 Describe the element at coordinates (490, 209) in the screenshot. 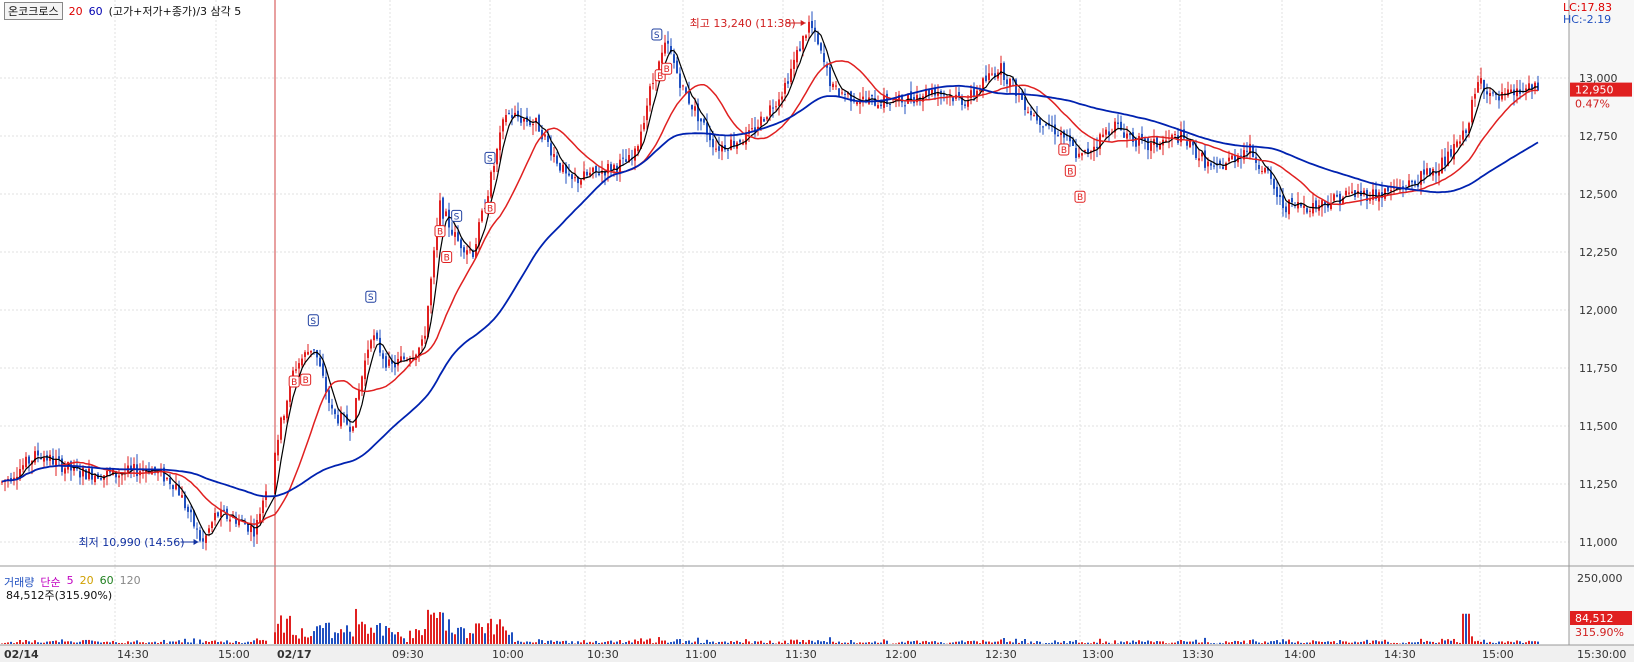

I see `signal-label: B` at that location.